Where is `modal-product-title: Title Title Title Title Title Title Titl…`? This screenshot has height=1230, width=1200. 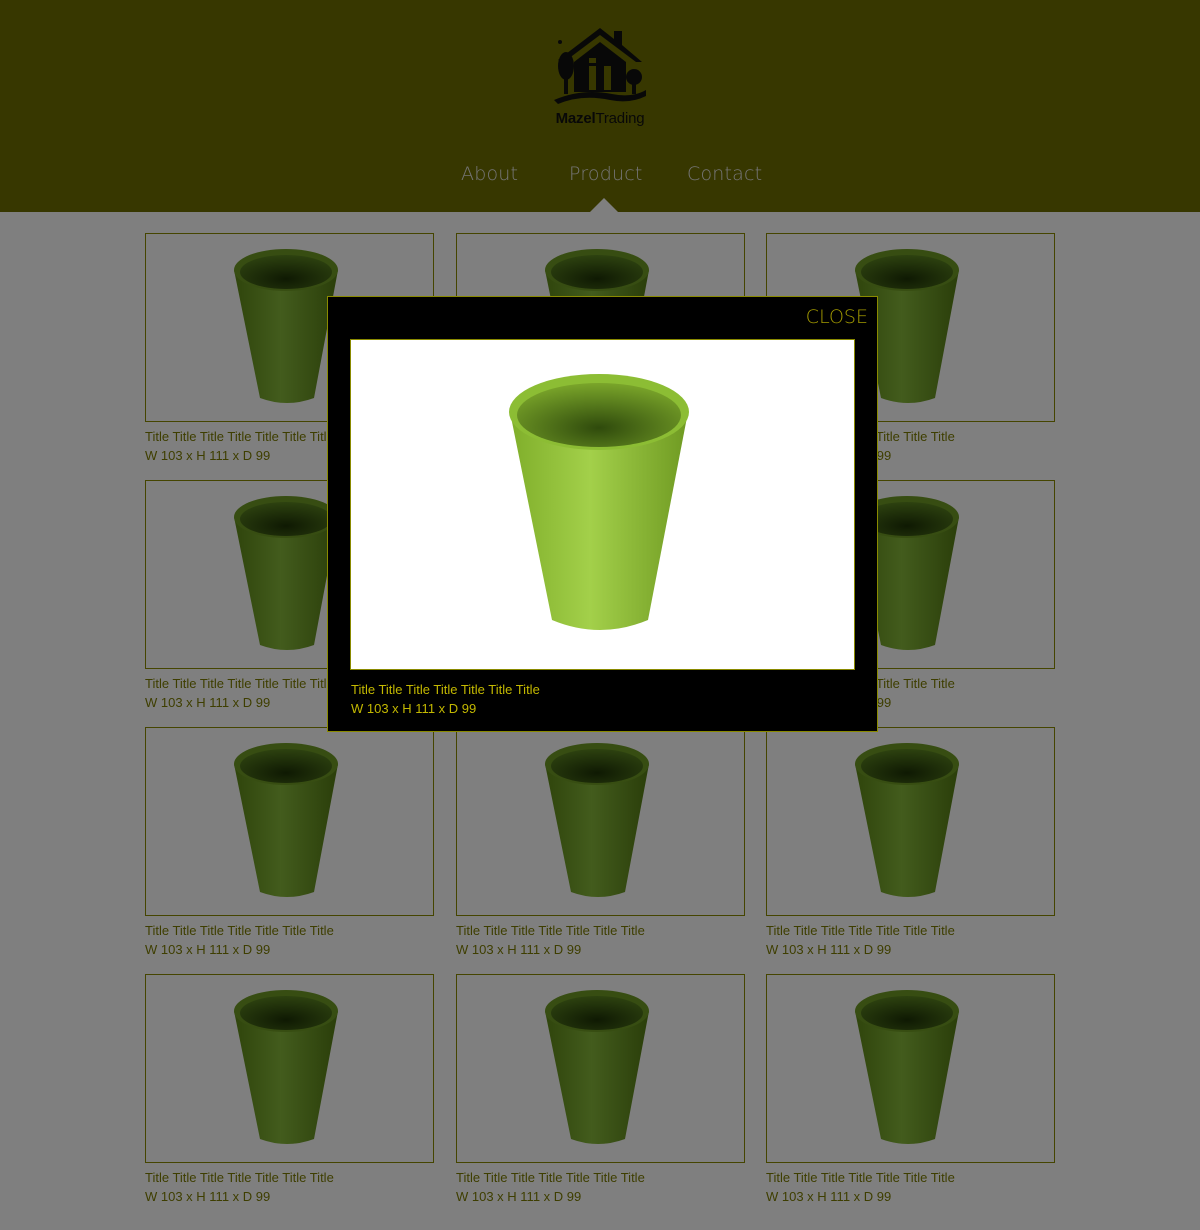
modal-product-title: Title Title Title Title Title Title Titl… is located at coordinates (445, 689).